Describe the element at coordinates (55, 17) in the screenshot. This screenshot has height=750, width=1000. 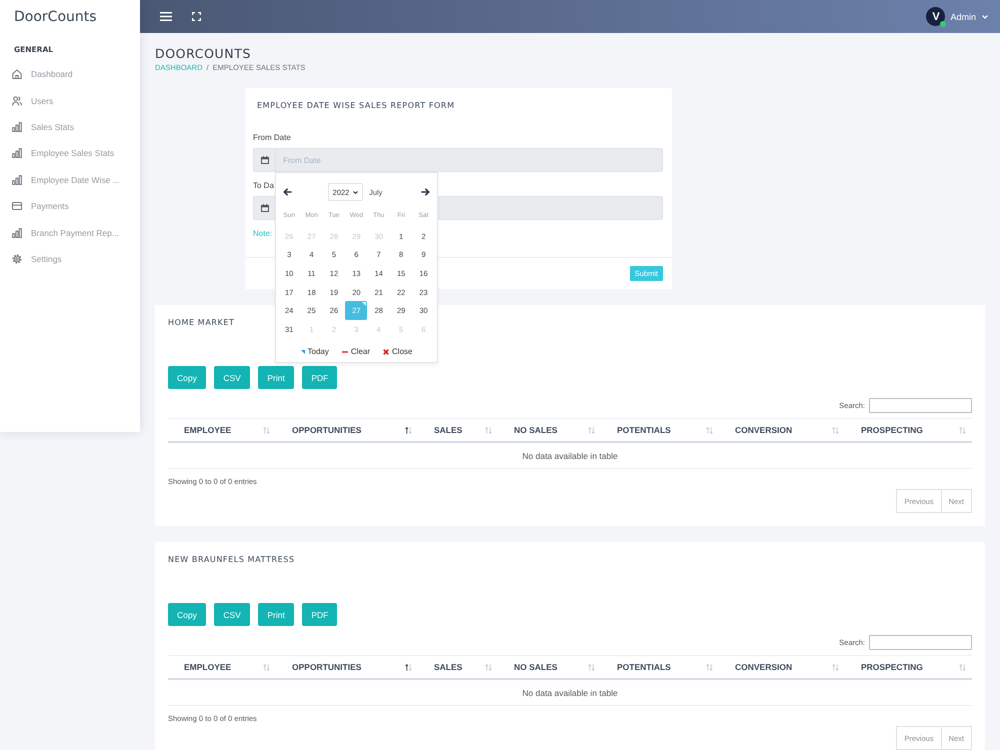
I see `app-logo-text: DoorCounts` at that location.